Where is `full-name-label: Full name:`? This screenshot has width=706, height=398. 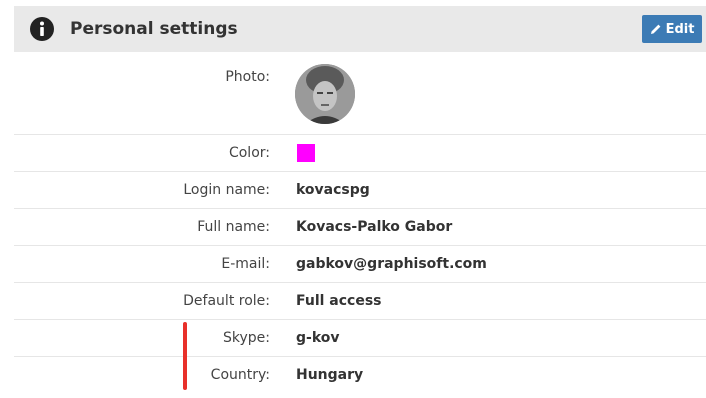
full-name-label: Full name: is located at coordinates (233, 227).